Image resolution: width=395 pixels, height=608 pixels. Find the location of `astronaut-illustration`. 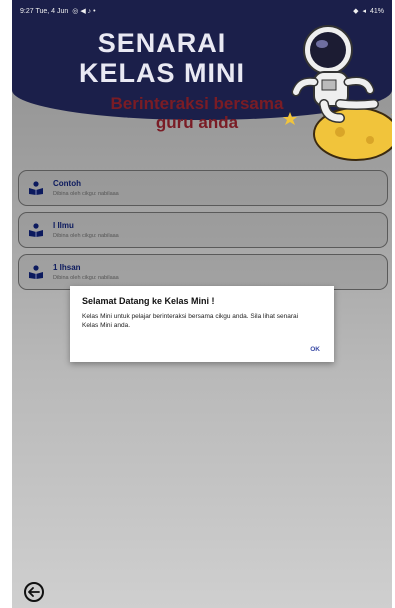

astronaut-illustration is located at coordinates (337, 93).